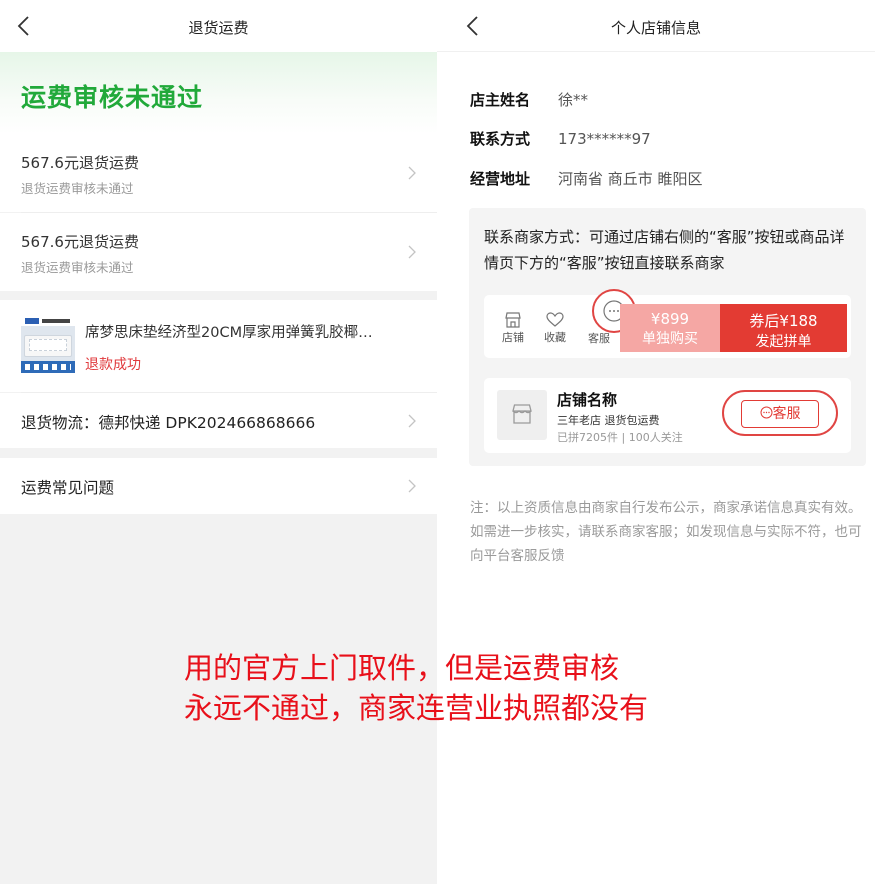 This screenshot has width=875, height=884. Describe the element at coordinates (555, 319) in the screenshot. I see `heart-icon` at that location.